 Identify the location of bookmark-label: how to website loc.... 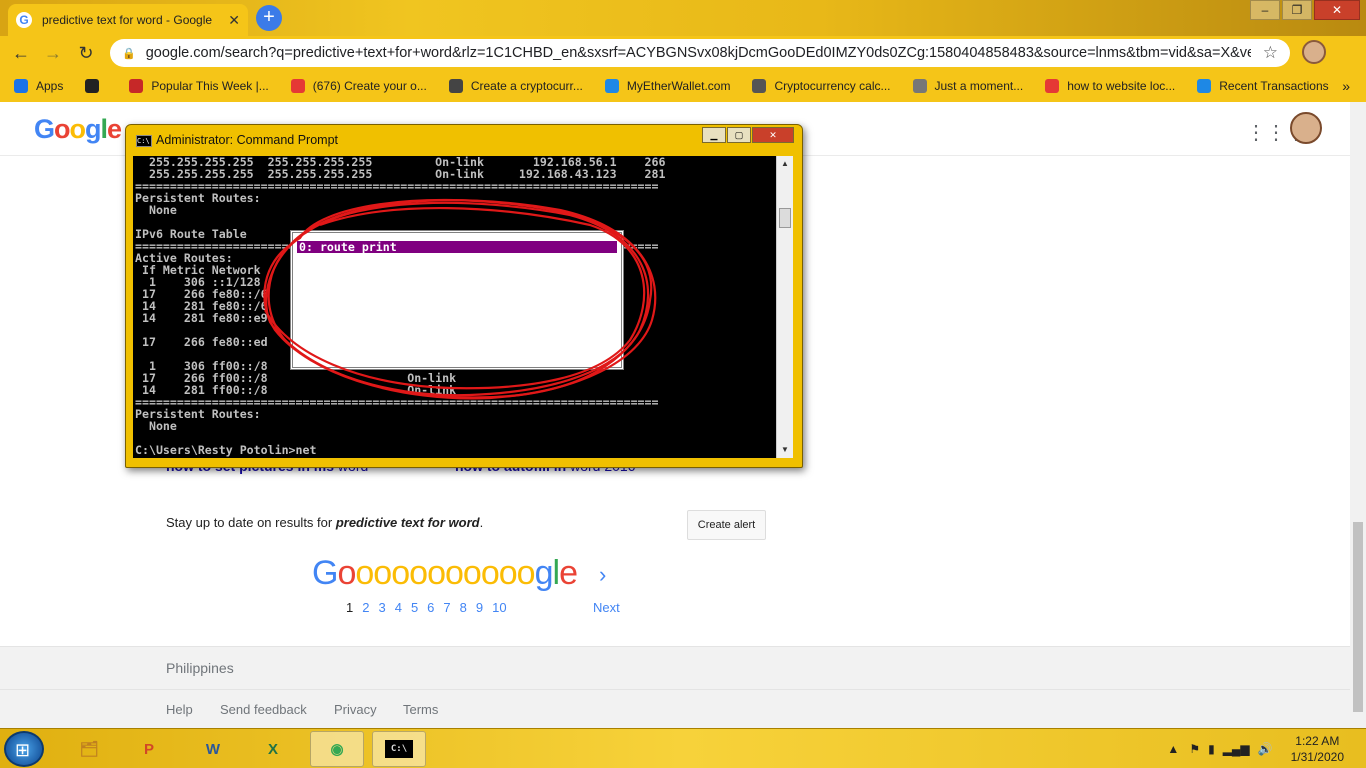
(1121, 86).